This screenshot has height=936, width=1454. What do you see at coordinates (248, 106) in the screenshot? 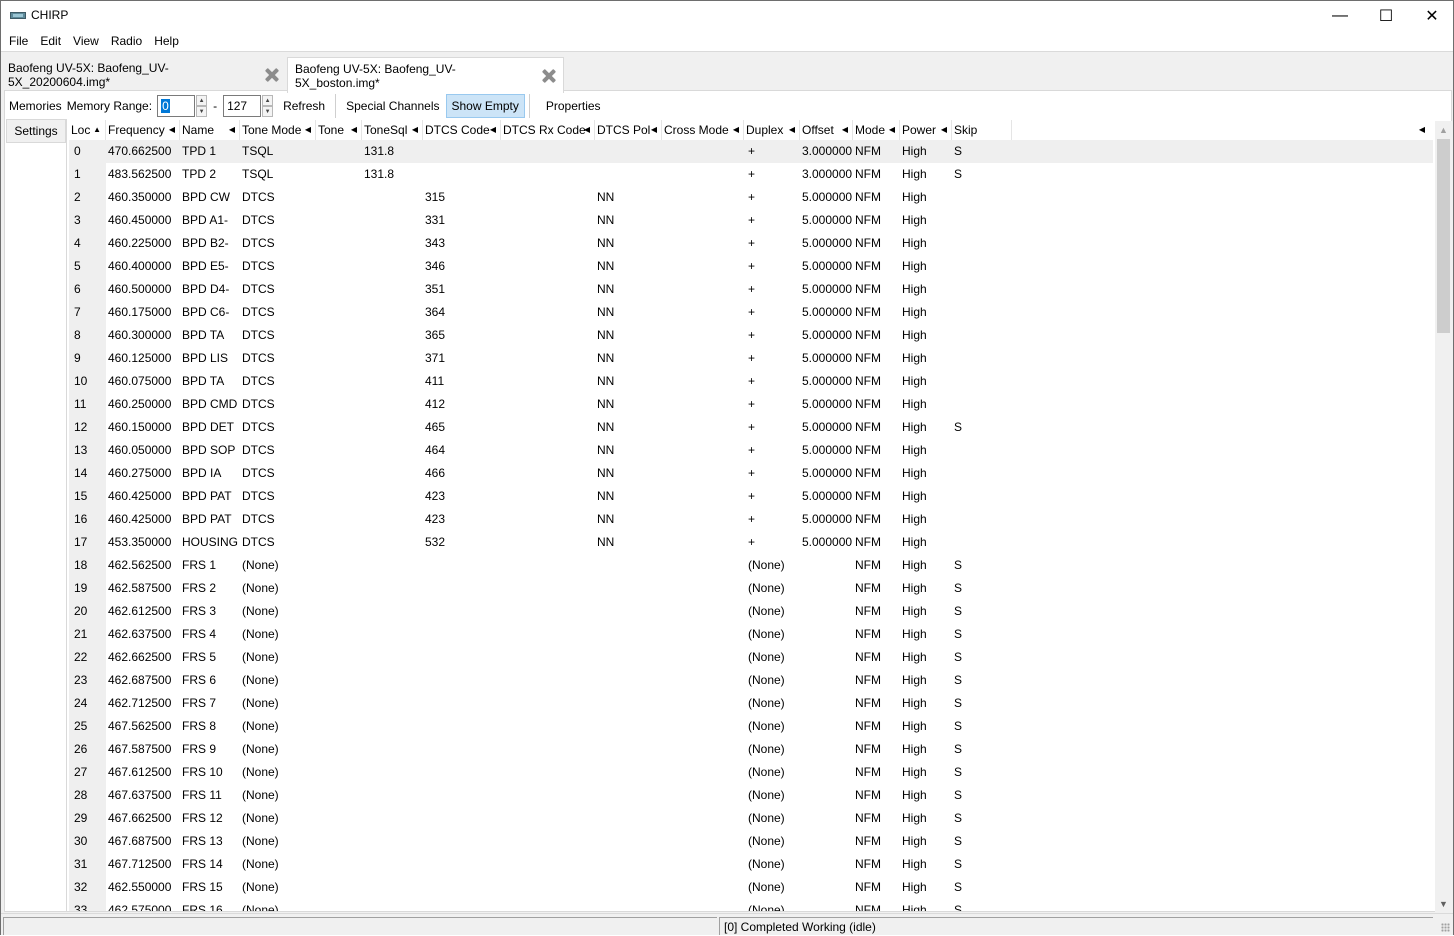
I see `range-end-spinner: 127 ▲ ▼` at bounding box center [248, 106].